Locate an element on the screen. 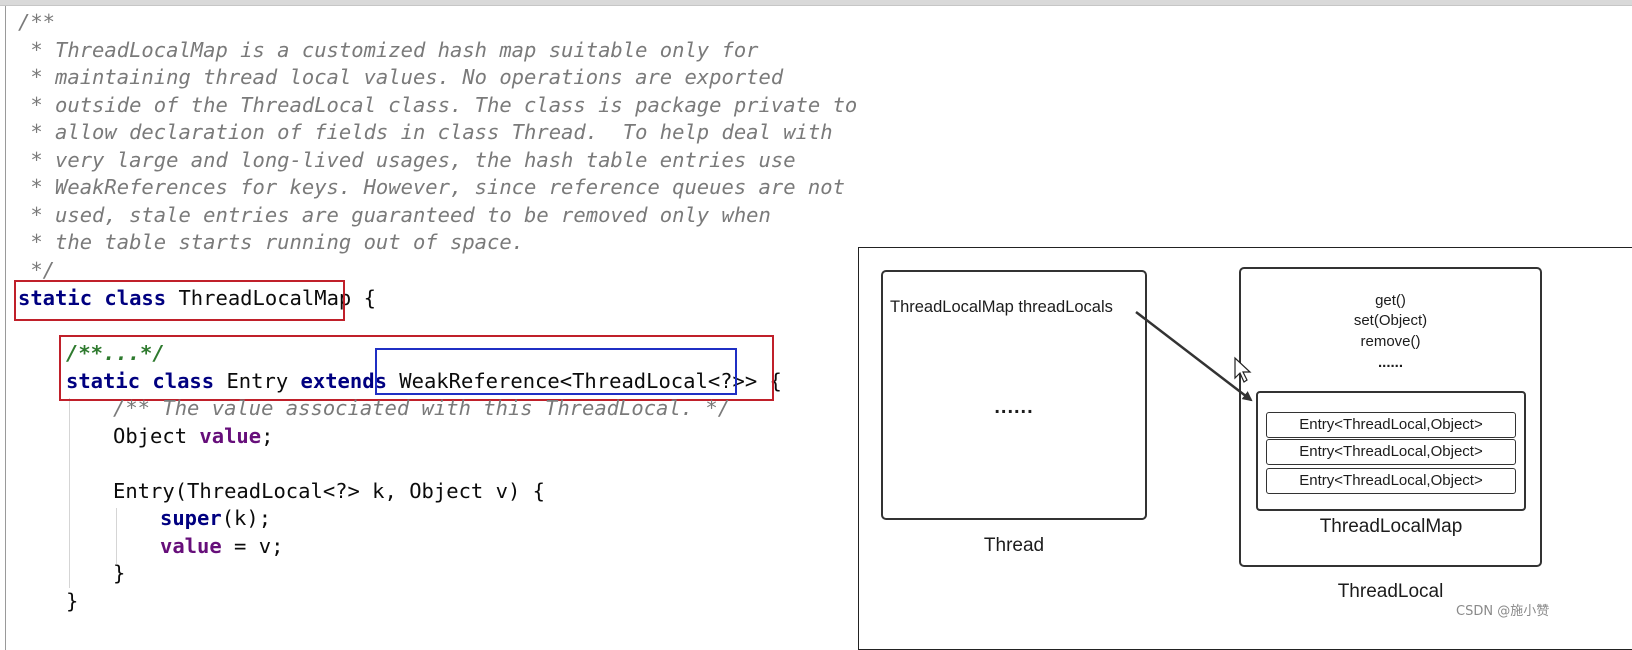 This screenshot has height=650, width=1632. reference-arrow is located at coordinates (1194, 356).